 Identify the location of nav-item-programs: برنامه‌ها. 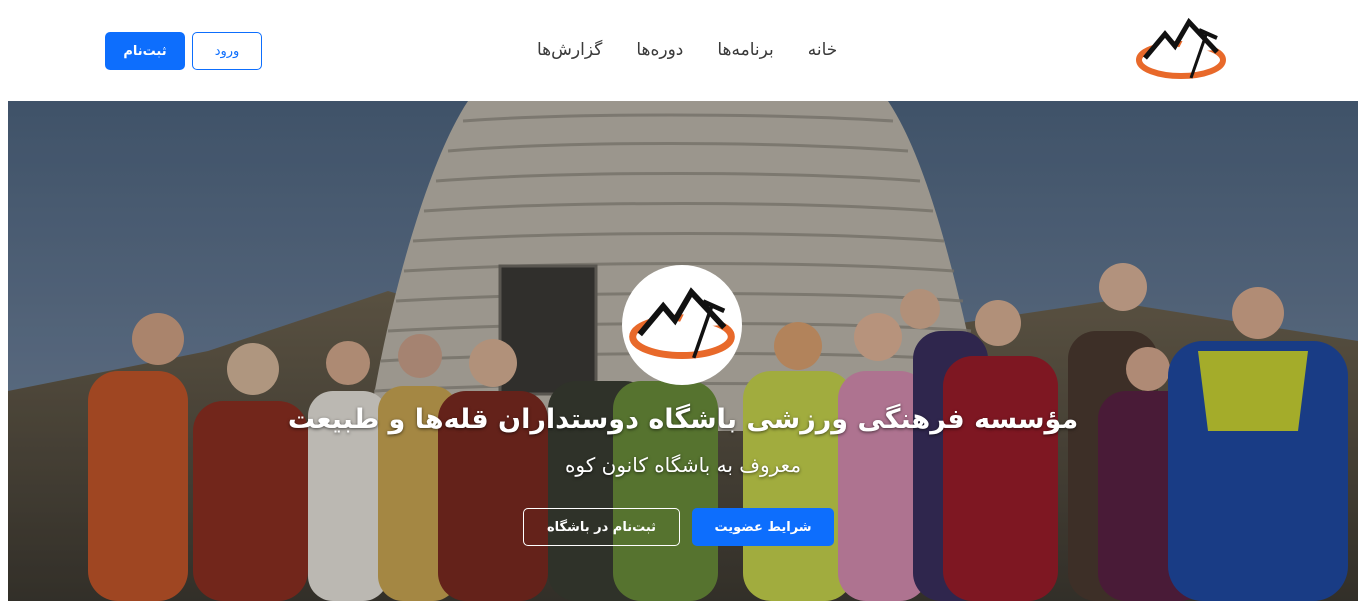
(745, 50).